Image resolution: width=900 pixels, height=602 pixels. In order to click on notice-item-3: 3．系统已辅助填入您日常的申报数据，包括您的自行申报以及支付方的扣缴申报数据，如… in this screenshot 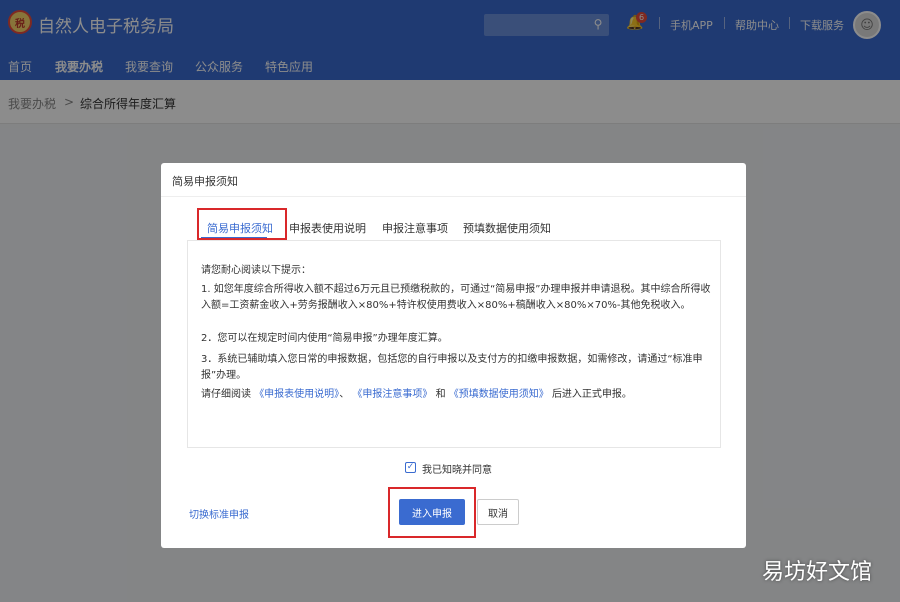, I will do `click(452, 367)`.